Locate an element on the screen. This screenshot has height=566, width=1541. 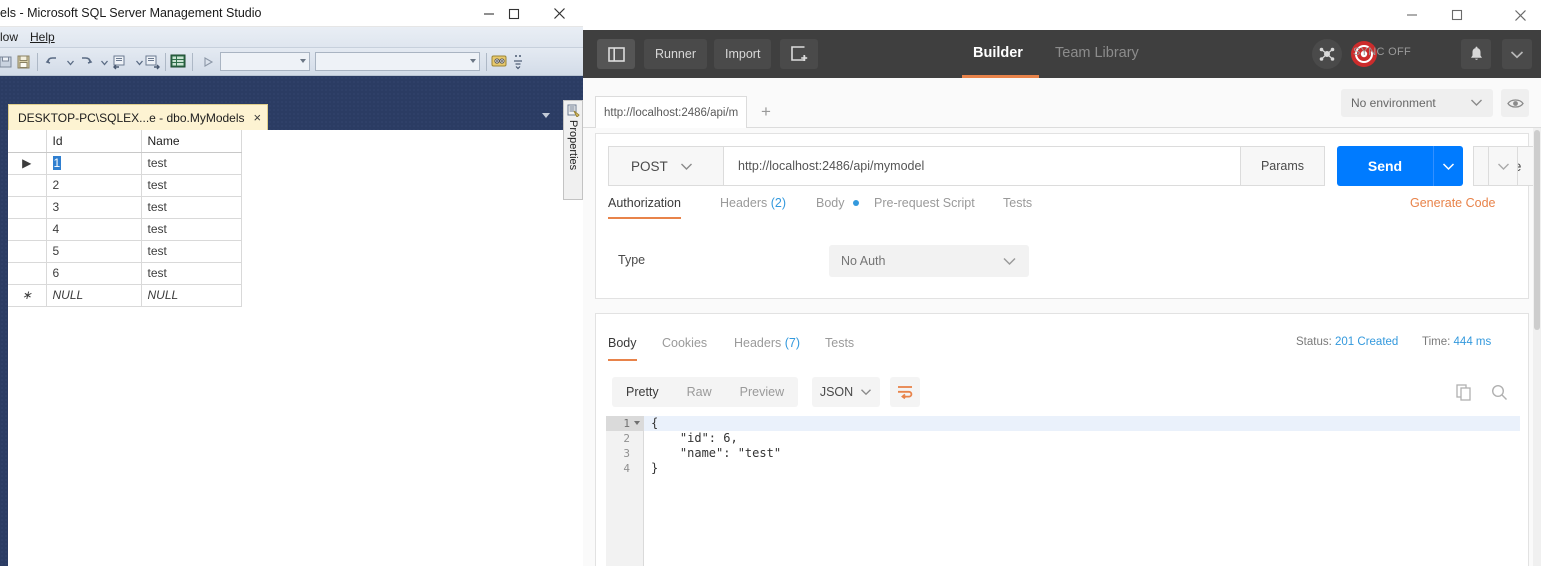
execute-query-icon is located at coordinates (179, 62).